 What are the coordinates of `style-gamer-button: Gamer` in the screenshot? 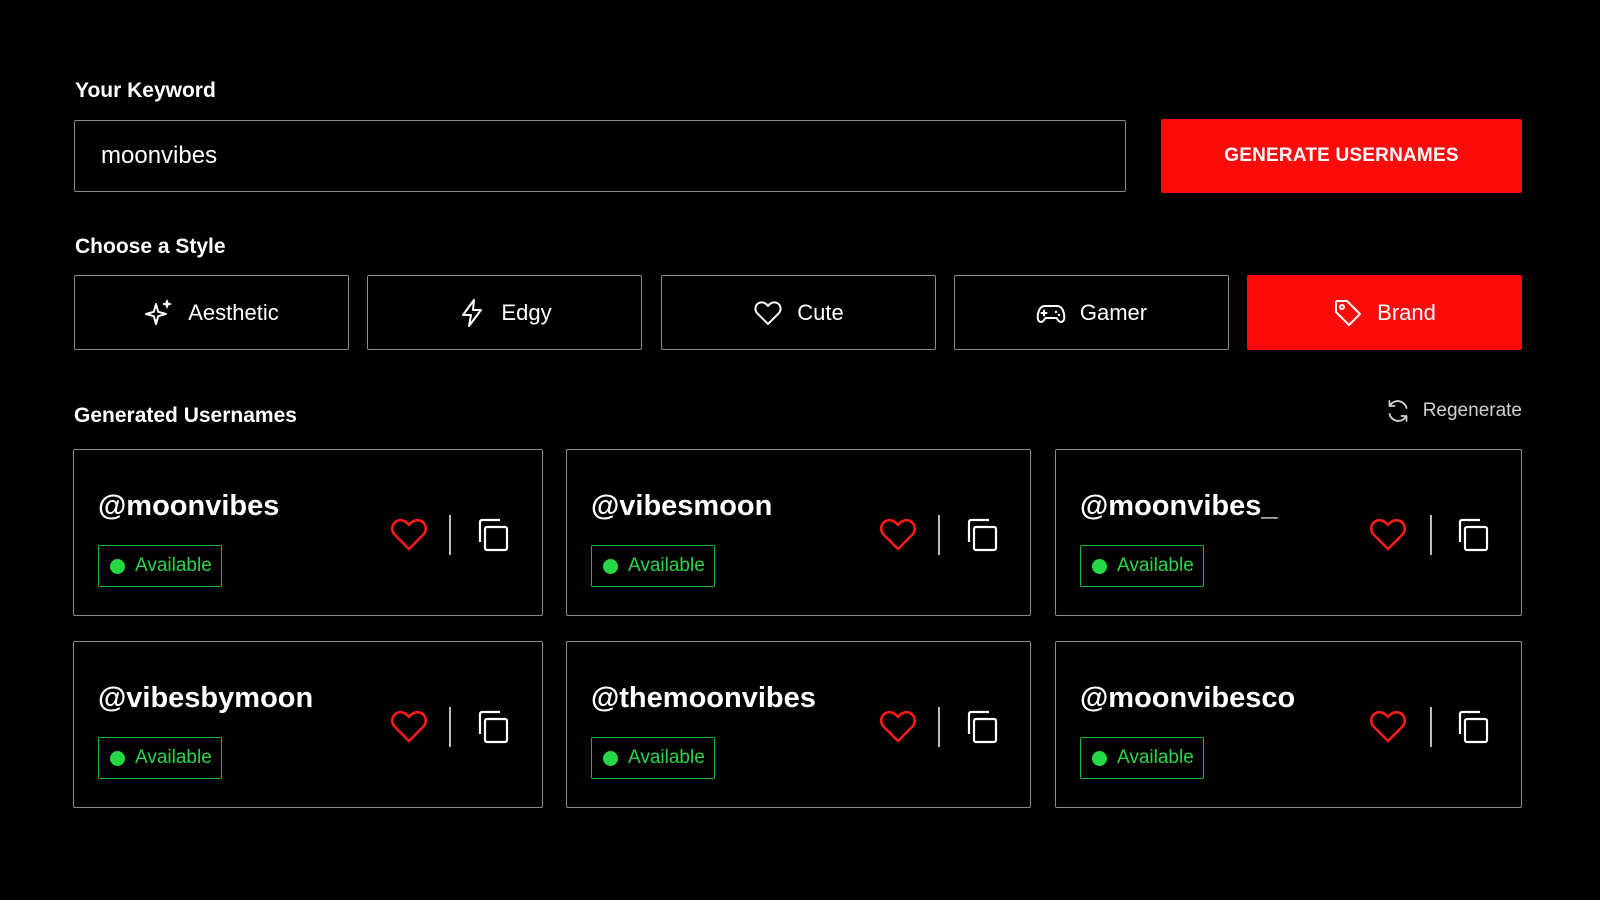 It's located at (1091, 312).